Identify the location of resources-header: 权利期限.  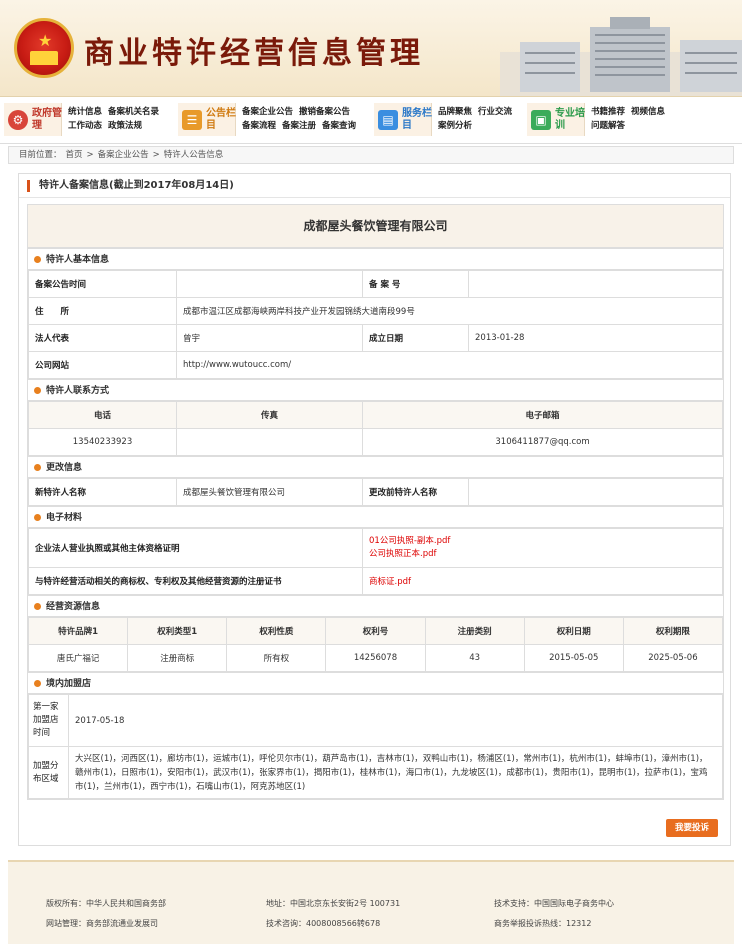
(673, 631).